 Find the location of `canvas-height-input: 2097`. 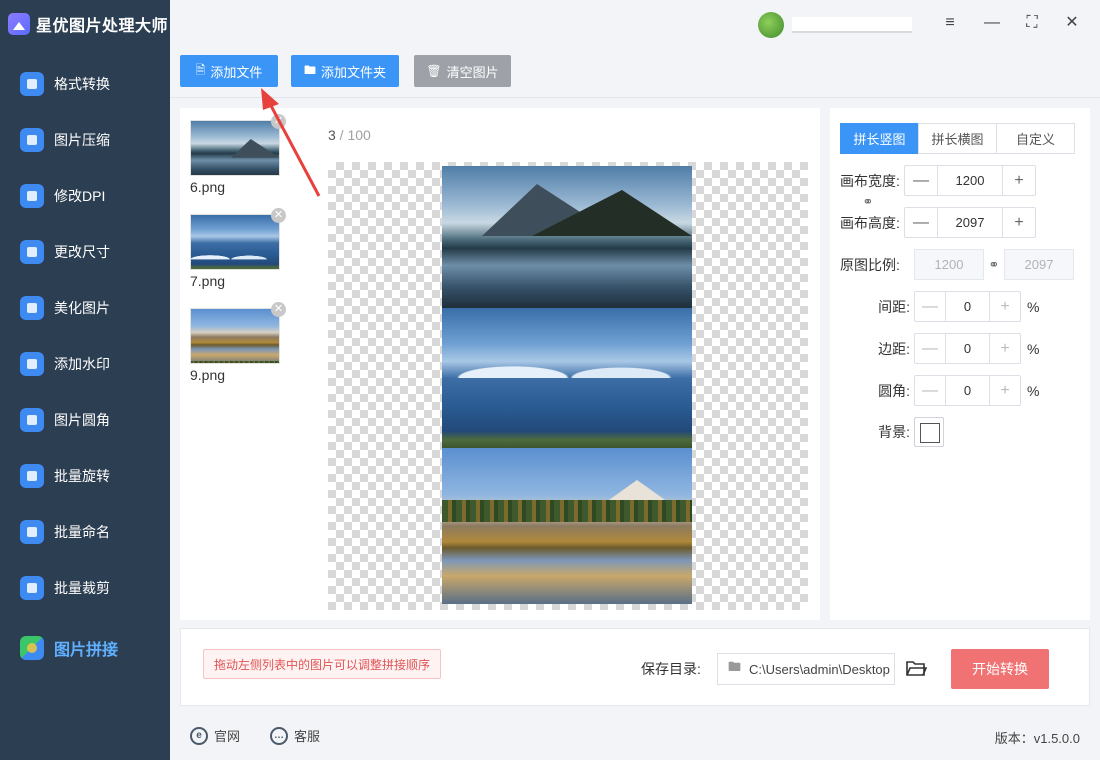

canvas-height-input: 2097 is located at coordinates (970, 222).